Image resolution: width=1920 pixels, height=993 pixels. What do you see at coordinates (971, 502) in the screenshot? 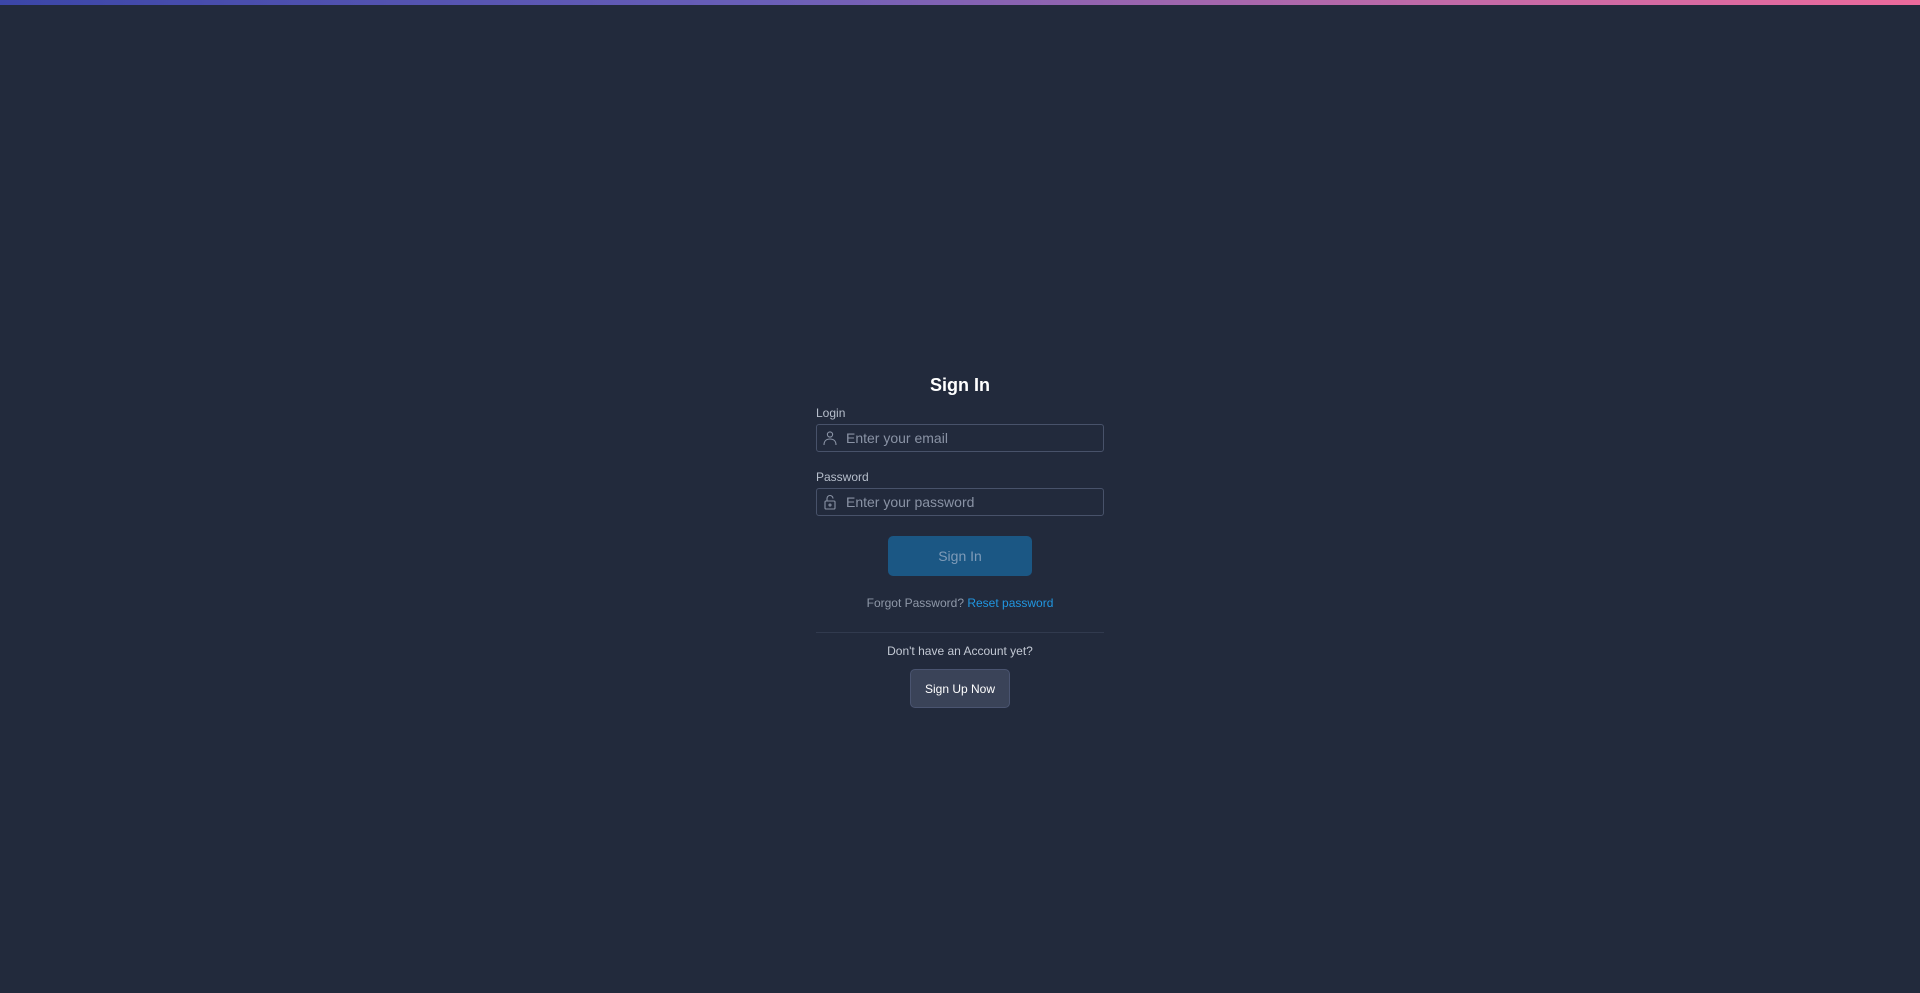
I see `password-input` at bounding box center [971, 502].